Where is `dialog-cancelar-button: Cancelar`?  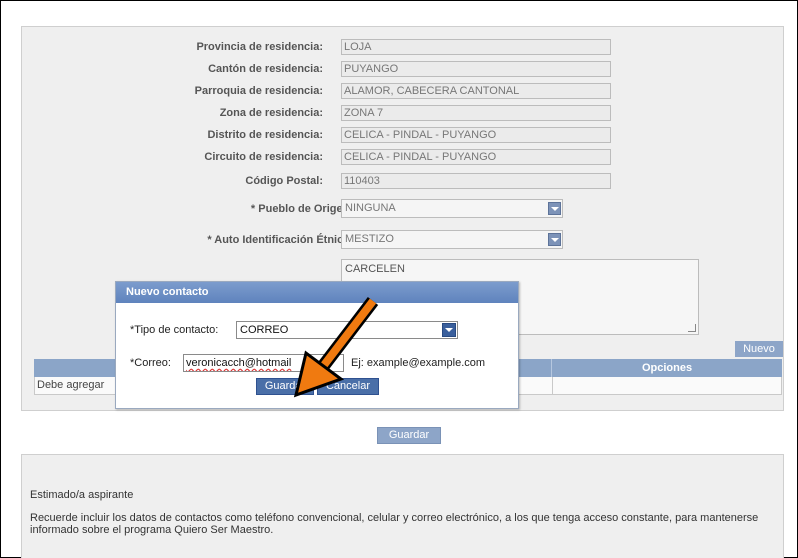
dialog-cancelar-button: Cancelar is located at coordinates (348, 386).